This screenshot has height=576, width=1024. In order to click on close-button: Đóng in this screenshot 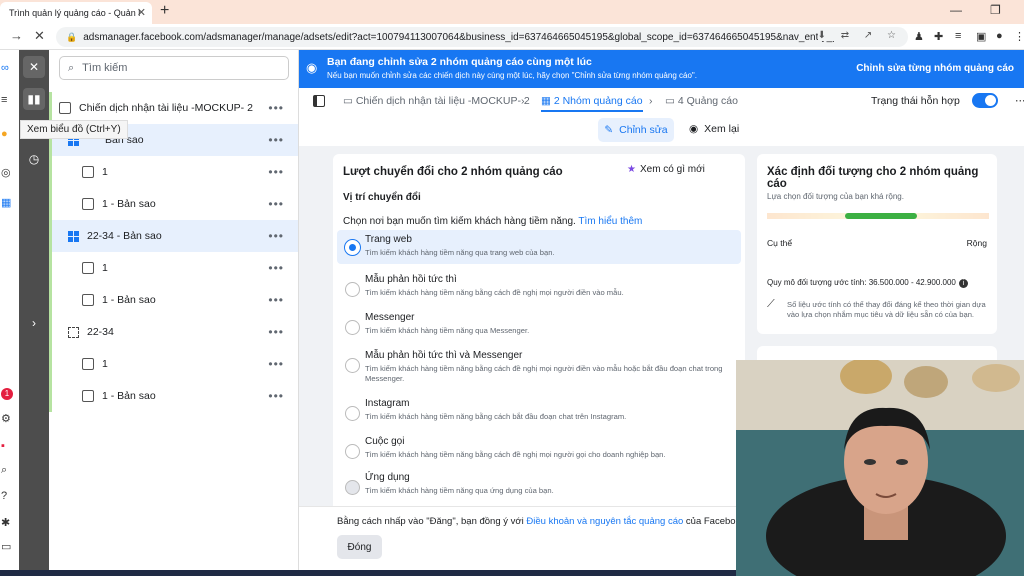, I will do `click(359, 547)`.